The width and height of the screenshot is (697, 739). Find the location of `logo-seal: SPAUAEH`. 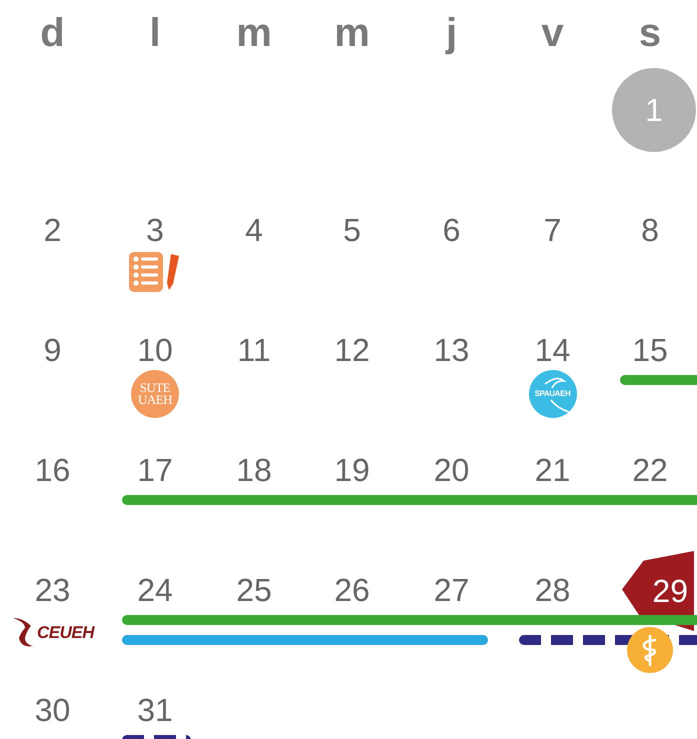

logo-seal: SPAUAEH is located at coordinates (552, 394).